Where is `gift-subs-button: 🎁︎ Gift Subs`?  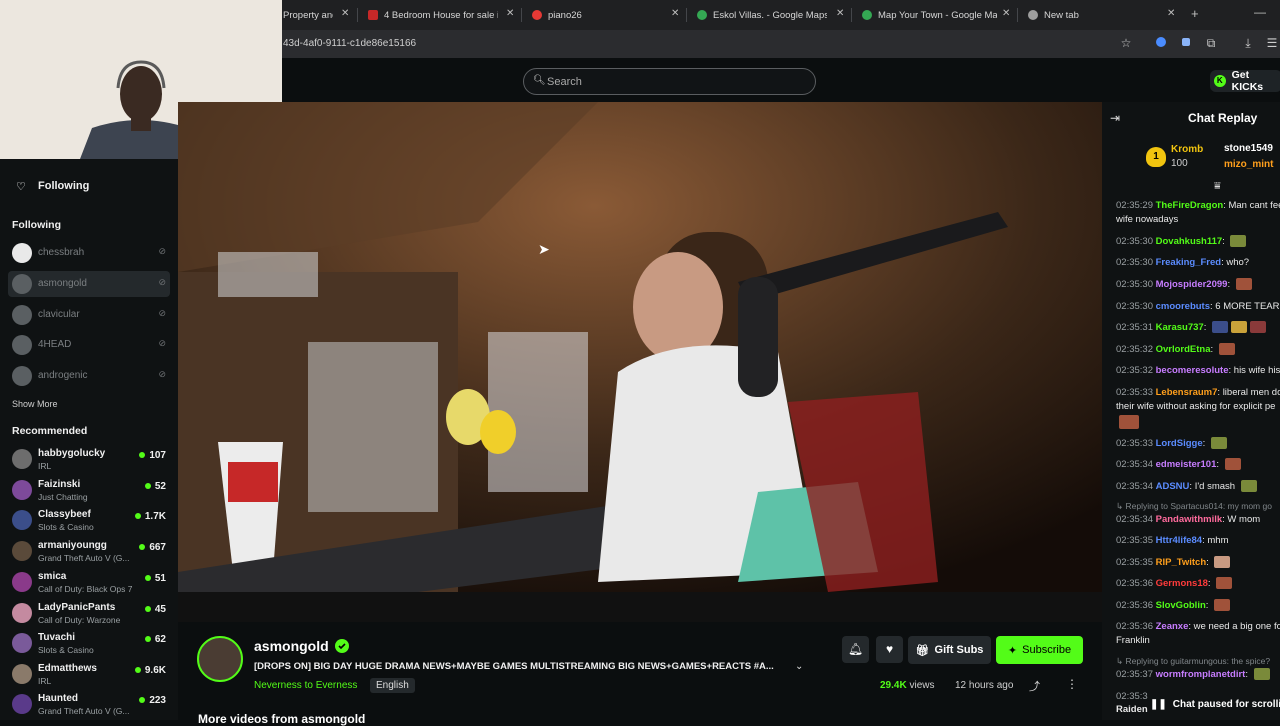 gift-subs-button: 🎁︎ Gift Subs is located at coordinates (949, 650).